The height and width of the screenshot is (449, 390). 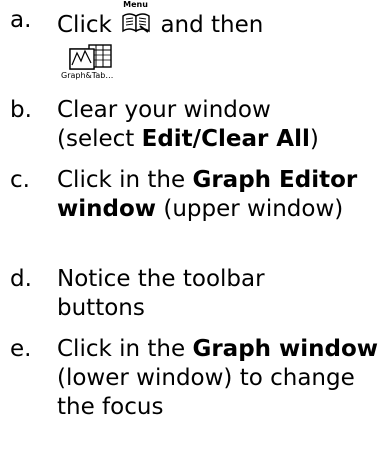 I want to click on step-text-suffix: (upper window), so click(x=250, y=209).